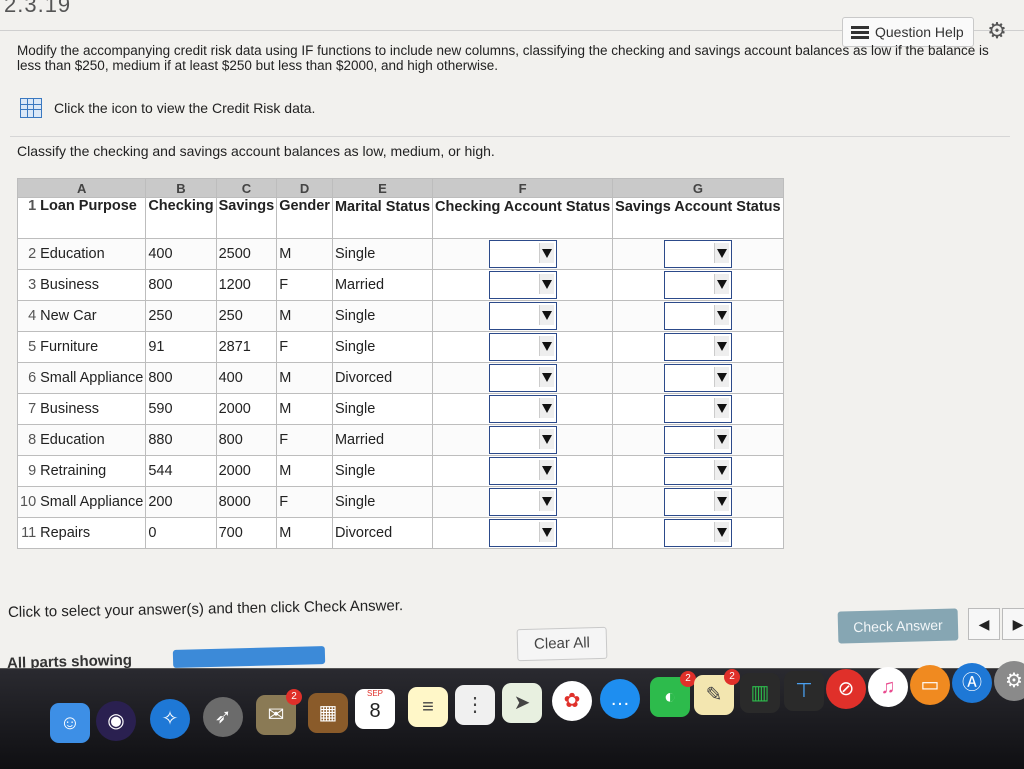 This screenshot has height=769, width=1024. I want to click on contacts-icon: ▦, so click(328, 713).